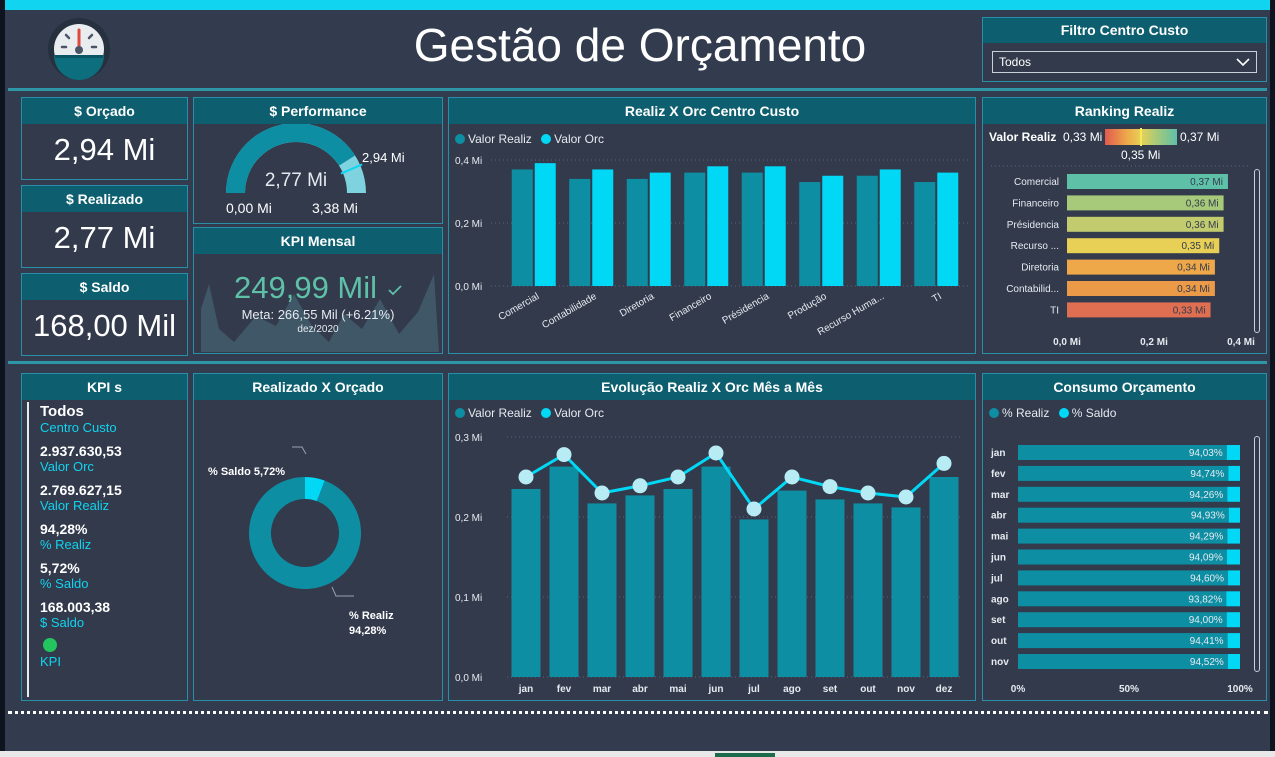 This screenshot has height=757, width=1275. I want to click on ranking-bar-label: 0,33 Mi, so click(1189, 310).